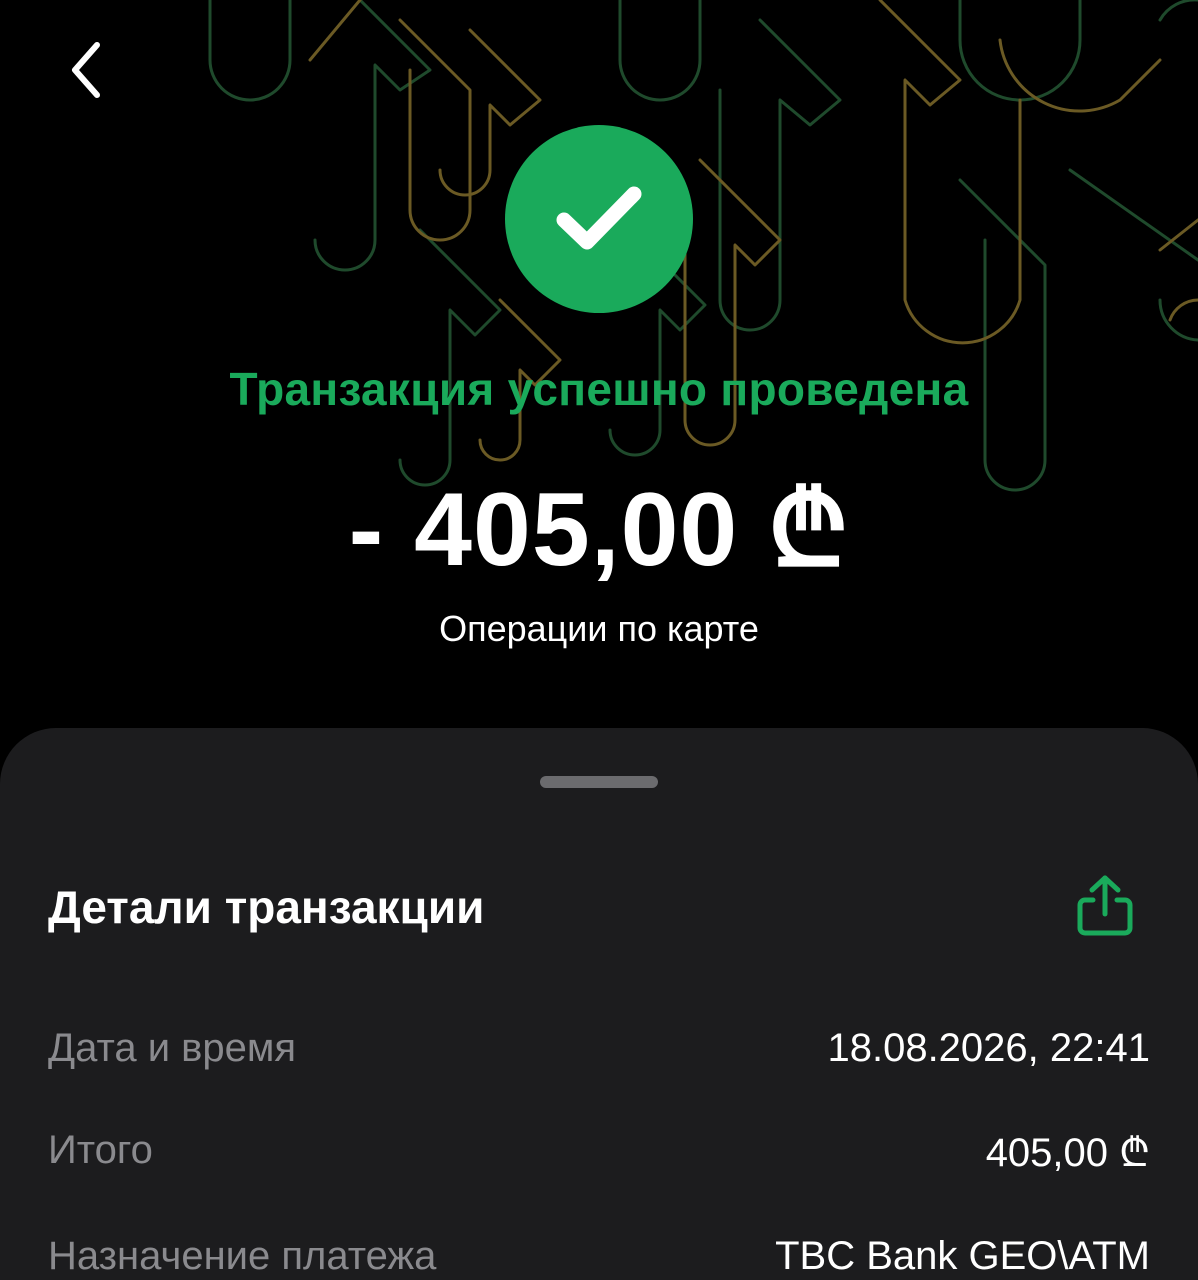  I want to click on share-button, so click(1105, 906).